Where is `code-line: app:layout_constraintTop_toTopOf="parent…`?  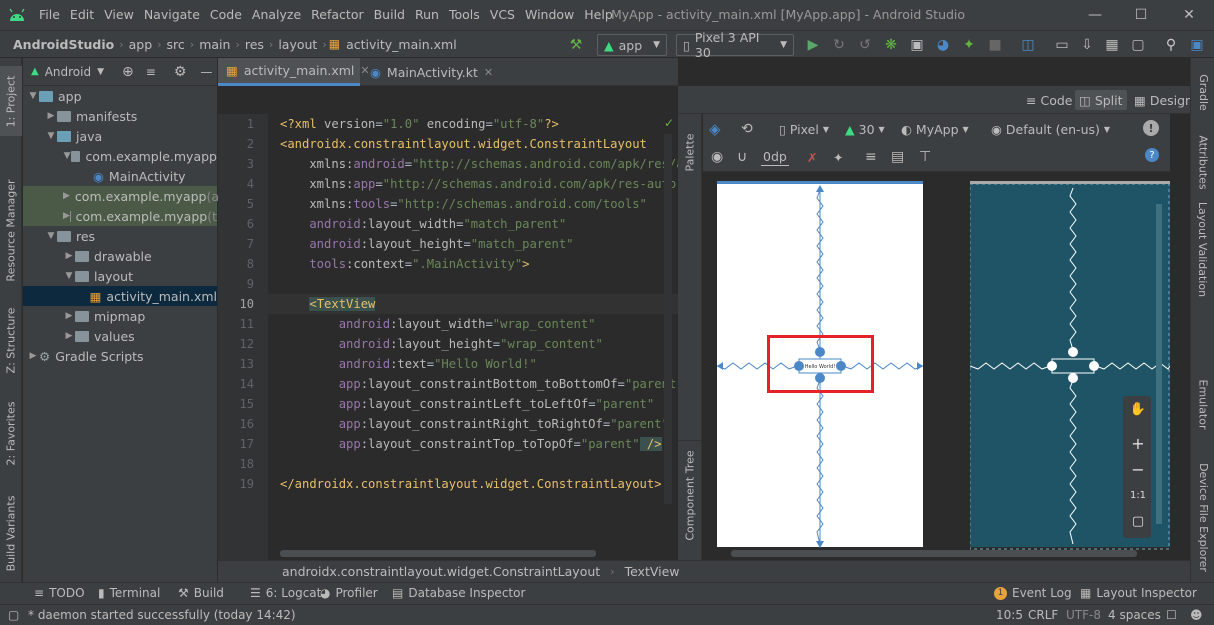 code-line: app:layout_constraintTop_toTopOf="parent… is located at coordinates (471, 444).